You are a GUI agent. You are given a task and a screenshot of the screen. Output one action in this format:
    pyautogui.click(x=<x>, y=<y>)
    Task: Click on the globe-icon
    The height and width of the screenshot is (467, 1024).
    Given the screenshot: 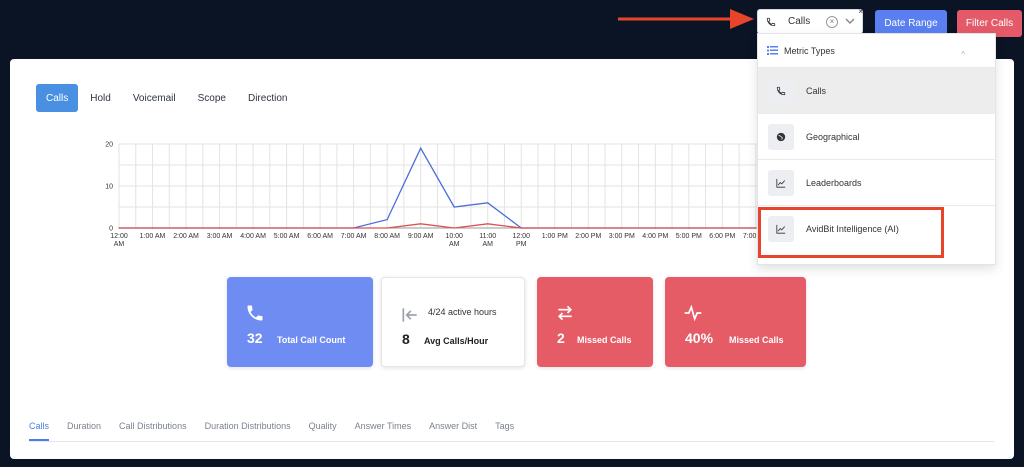 What is the action you would take?
    pyautogui.click(x=781, y=136)
    